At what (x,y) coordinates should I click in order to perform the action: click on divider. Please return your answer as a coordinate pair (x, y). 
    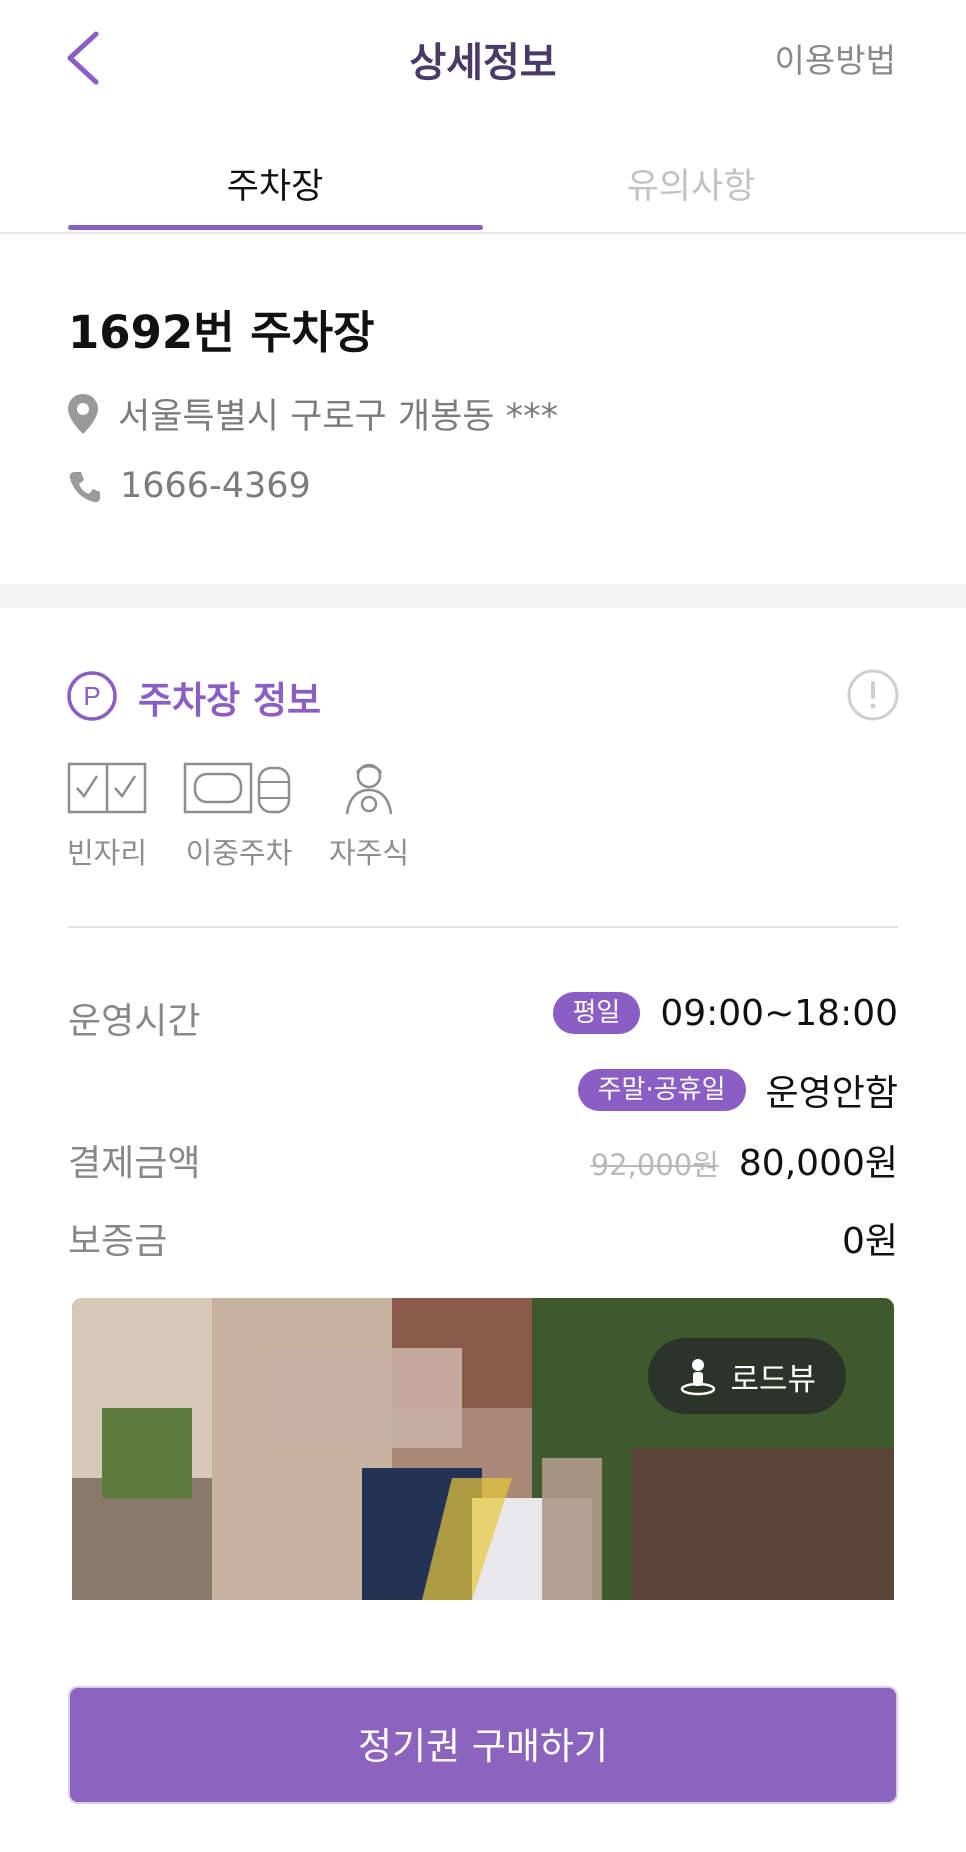
    Looking at the image, I should click on (483, 927).